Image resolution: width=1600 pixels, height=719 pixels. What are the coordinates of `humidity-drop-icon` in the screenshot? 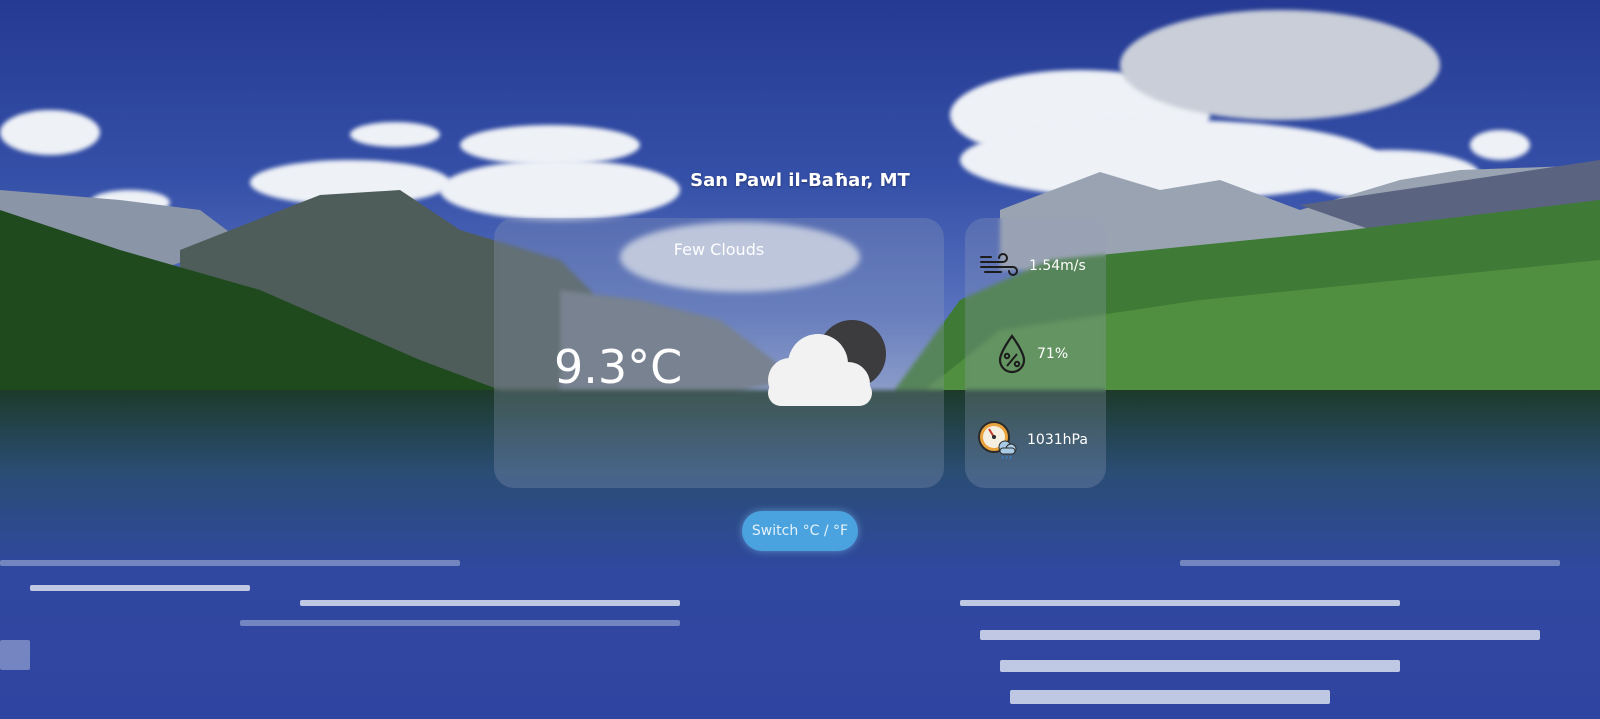 It's located at (1012, 354).